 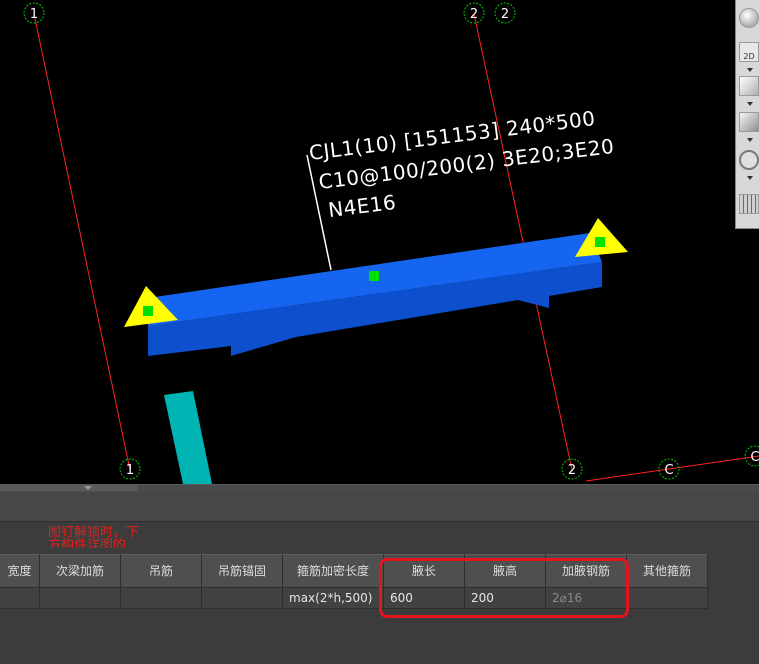 What do you see at coordinates (667, 571) in the screenshot?
I see `col-header-other-stirrups: 其他箍筋` at bounding box center [667, 571].